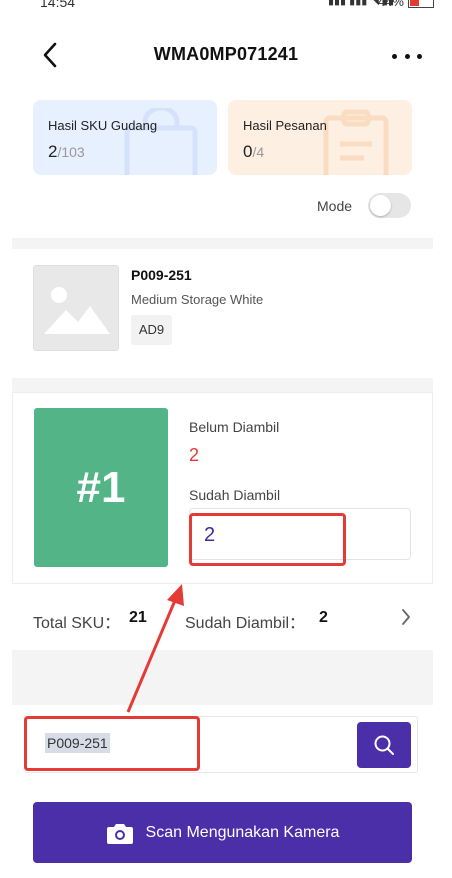 This screenshot has width=452, height=878. I want to click on page-title: WMA0MP071241, so click(226, 54).